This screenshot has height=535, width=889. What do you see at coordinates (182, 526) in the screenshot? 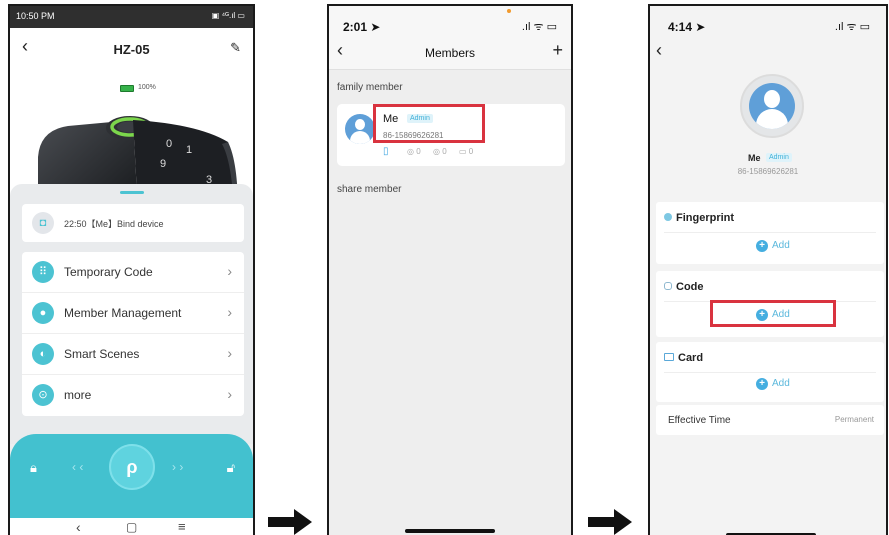
I see `nav-menu-icon: ≡` at bounding box center [182, 526].